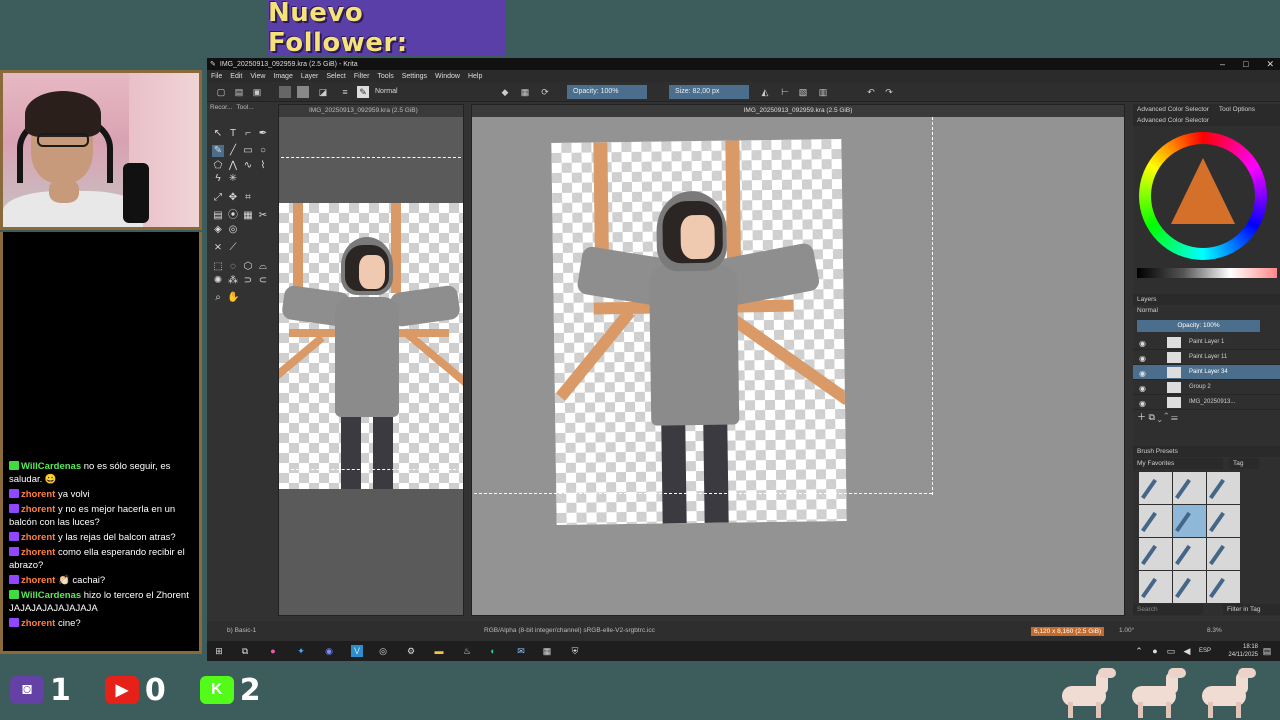 The image size is (1280, 720). Describe the element at coordinates (233, 248) in the screenshot. I see `measure-tool-icon: ⟋` at that location.